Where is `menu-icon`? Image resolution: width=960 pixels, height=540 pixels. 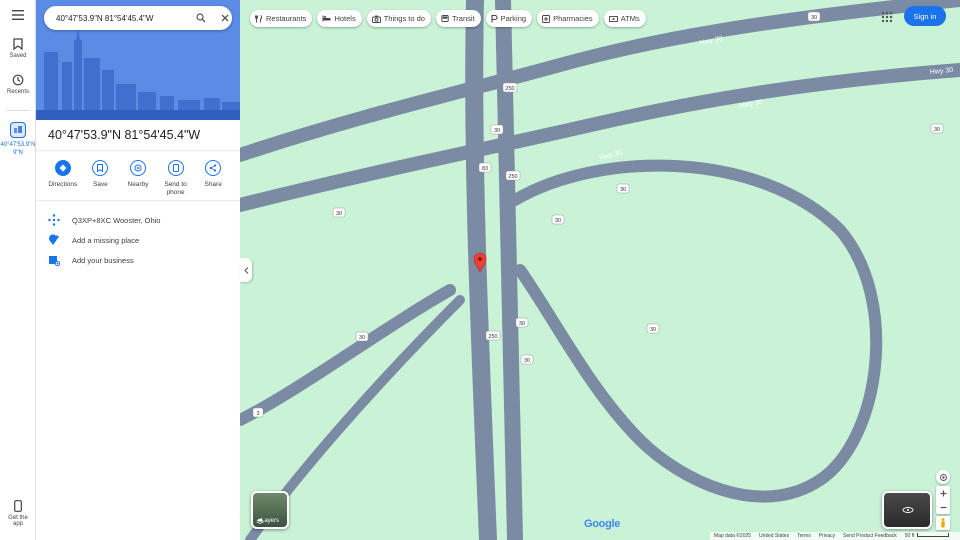 menu-icon is located at coordinates (18, 15).